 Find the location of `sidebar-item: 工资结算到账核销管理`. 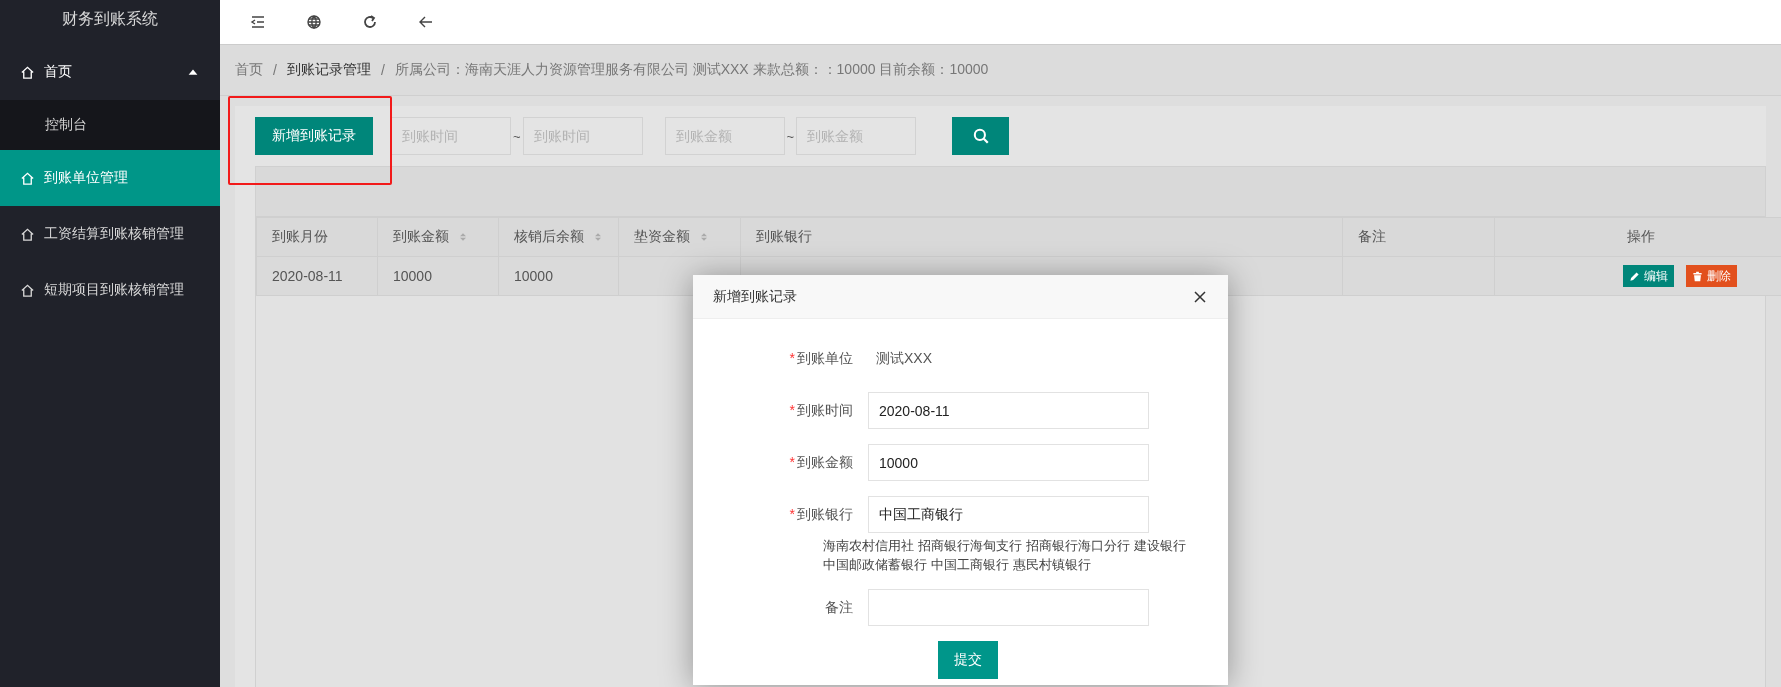

sidebar-item: 工资结算到账核销管理 is located at coordinates (110, 234).